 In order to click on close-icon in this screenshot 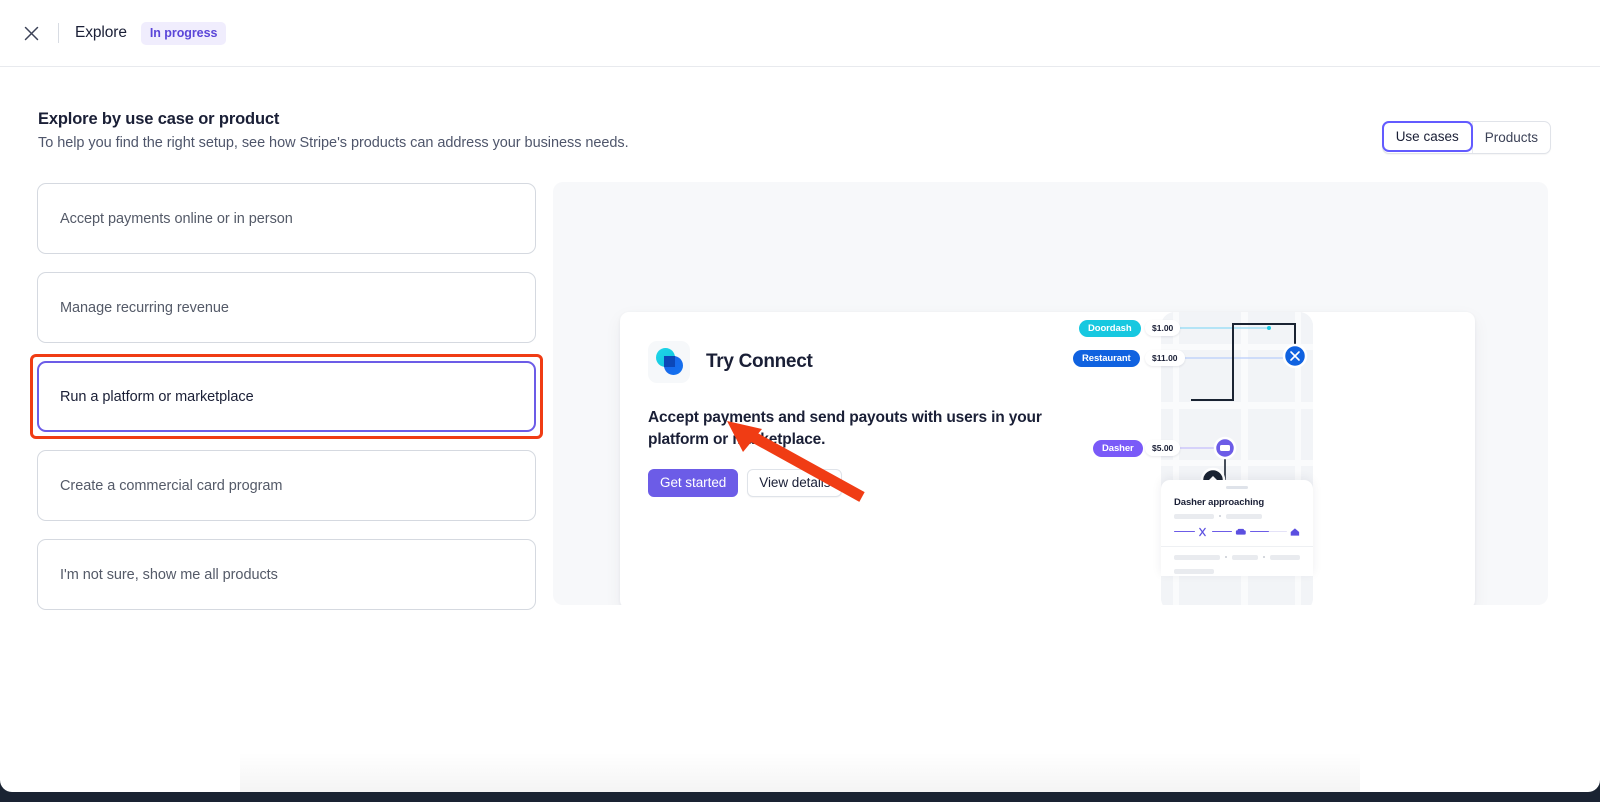, I will do `click(31, 33)`.